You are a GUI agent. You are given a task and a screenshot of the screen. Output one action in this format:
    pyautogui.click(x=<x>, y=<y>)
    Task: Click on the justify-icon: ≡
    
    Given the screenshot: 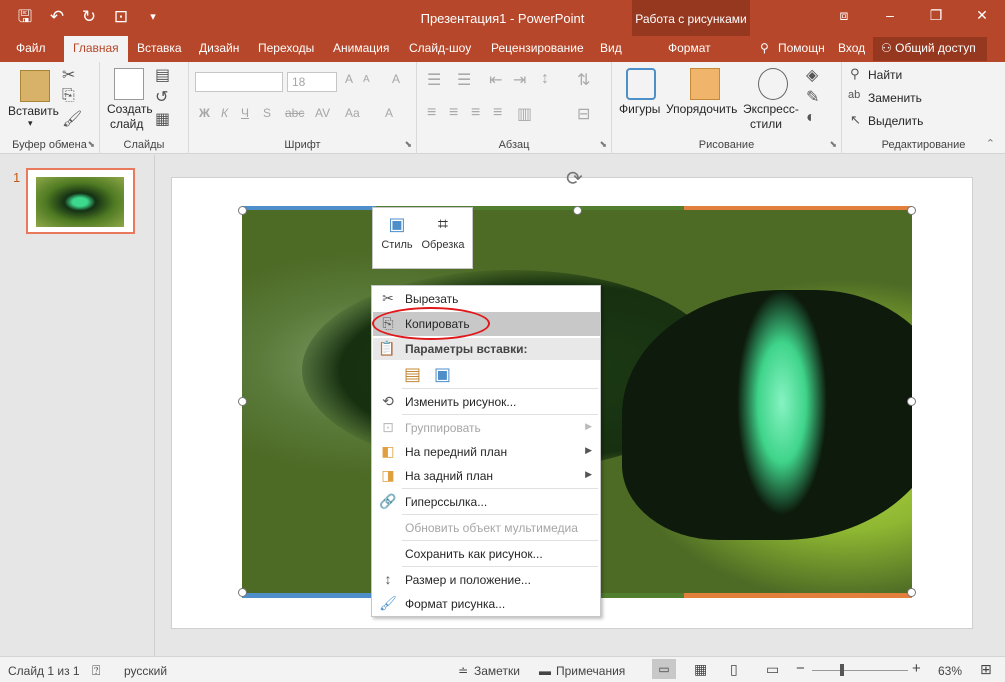 What is the action you would take?
    pyautogui.click(x=497, y=113)
    